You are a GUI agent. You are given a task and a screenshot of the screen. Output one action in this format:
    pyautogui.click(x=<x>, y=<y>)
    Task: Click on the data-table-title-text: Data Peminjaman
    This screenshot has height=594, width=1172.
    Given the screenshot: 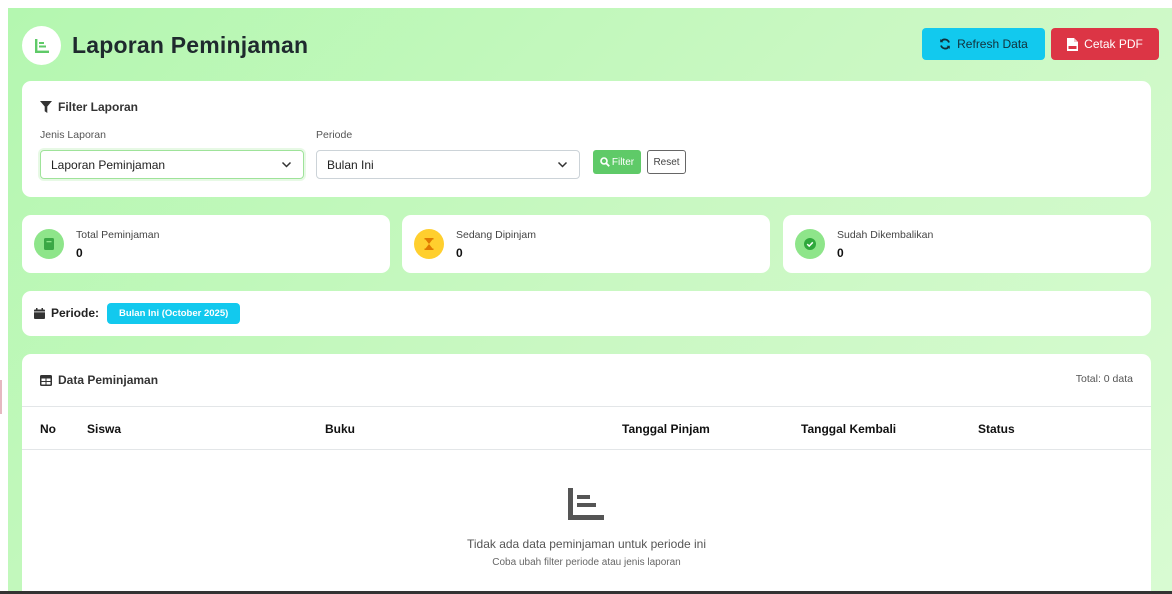 What is the action you would take?
    pyautogui.click(x=108, y=380)
    